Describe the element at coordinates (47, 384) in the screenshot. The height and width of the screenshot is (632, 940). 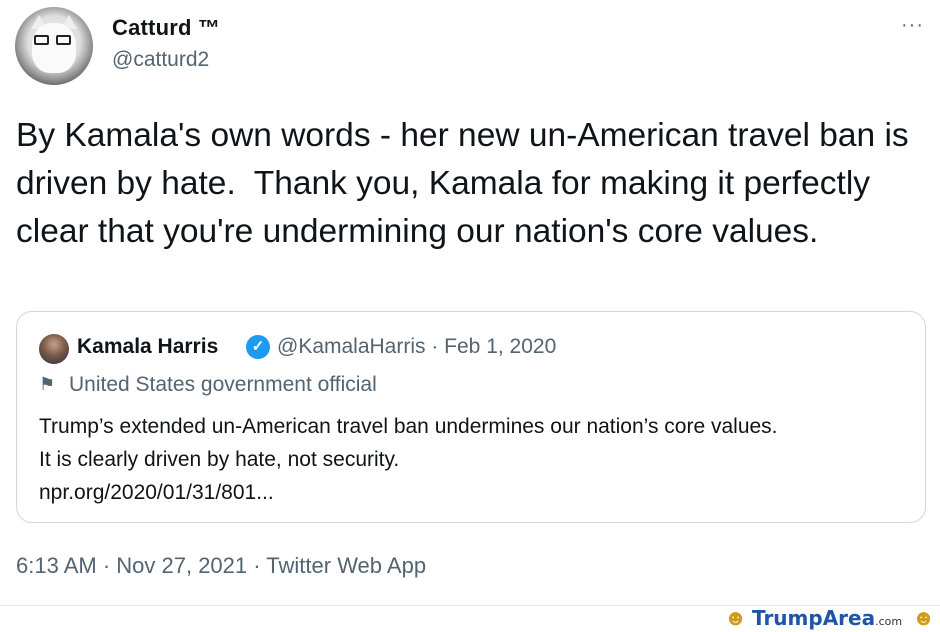
I see `flag-icon: ⚑` at that location.